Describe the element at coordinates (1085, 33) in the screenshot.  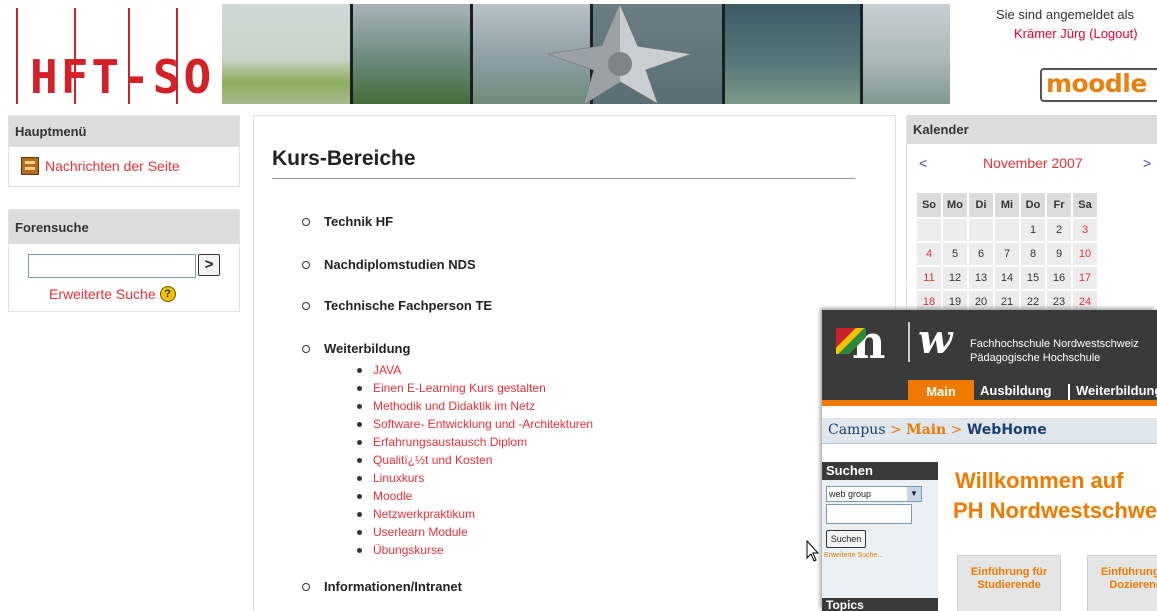
I see `logged-in-user-link: Krämer Jürg (Logout)` at that location.